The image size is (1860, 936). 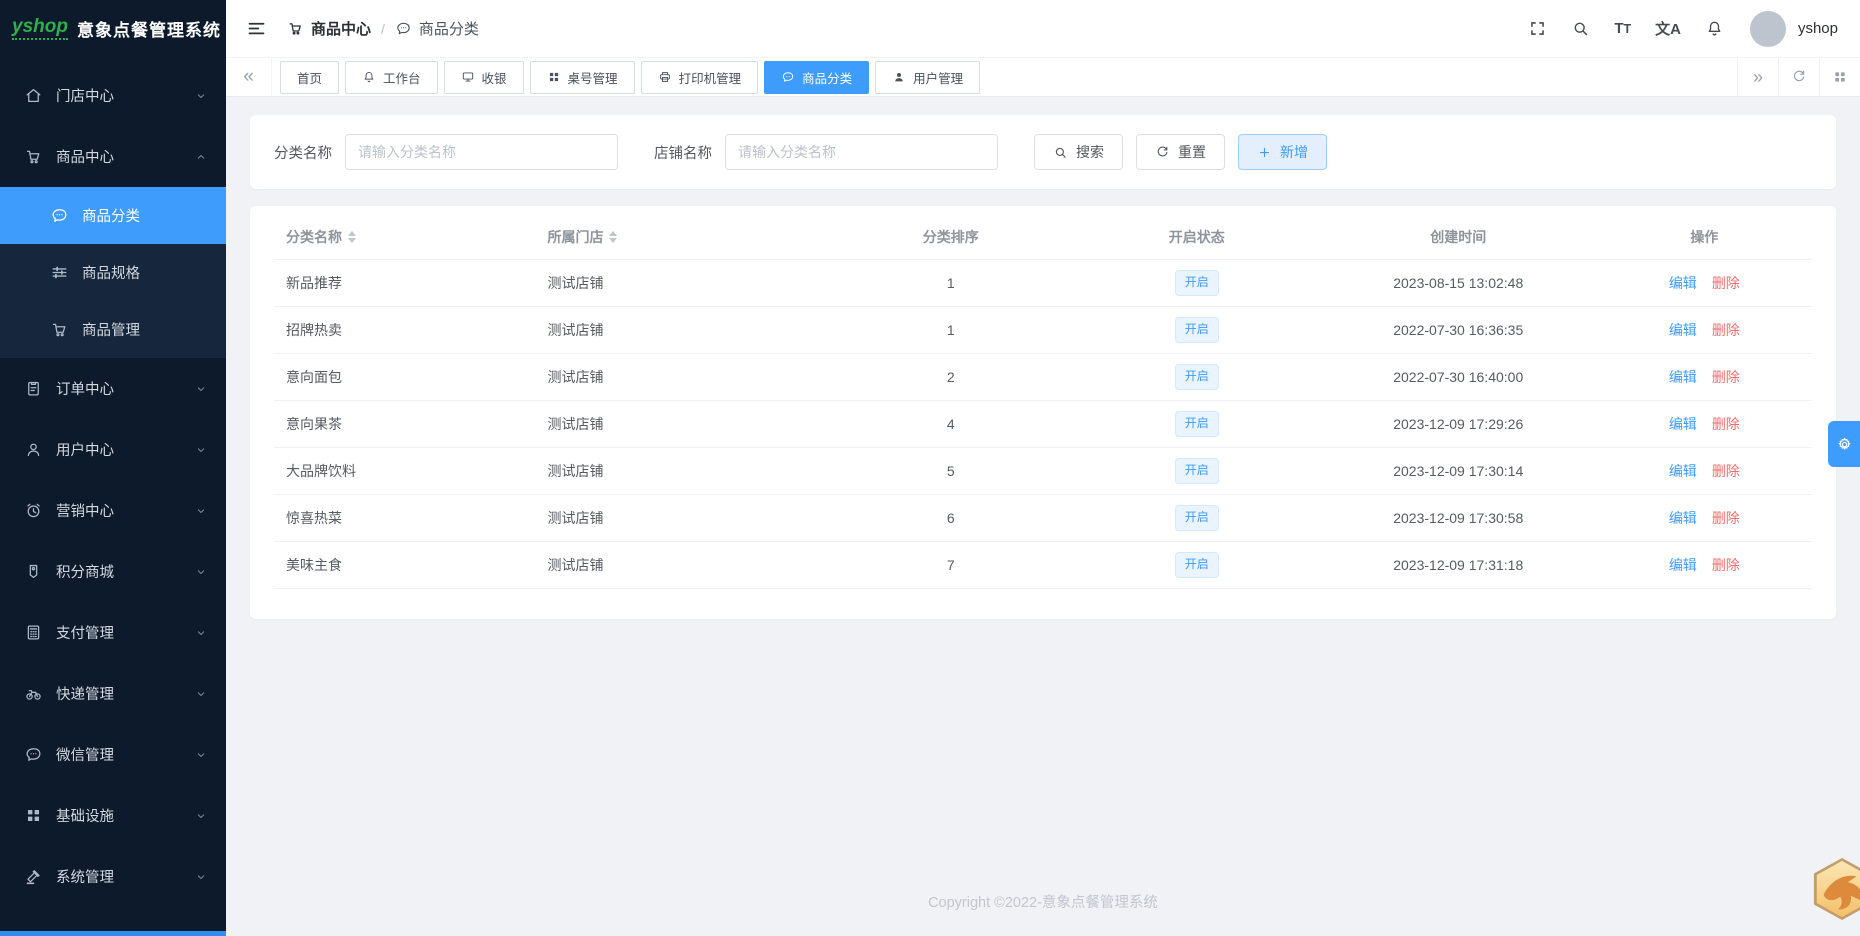 I want to click on sidebar-item-label: 微信管理, so click(x=85, y=756).